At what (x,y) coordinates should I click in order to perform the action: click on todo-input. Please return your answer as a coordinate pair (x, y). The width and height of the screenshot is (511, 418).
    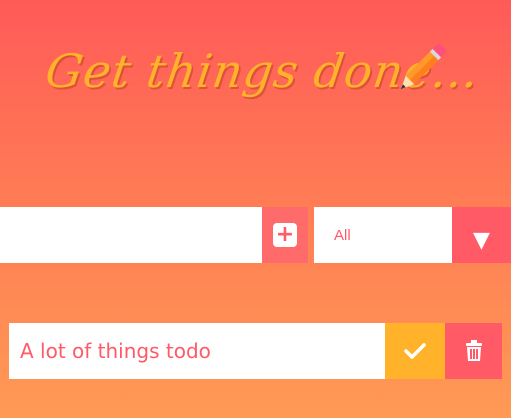
    Looking at the image, I should click on (131, 235).